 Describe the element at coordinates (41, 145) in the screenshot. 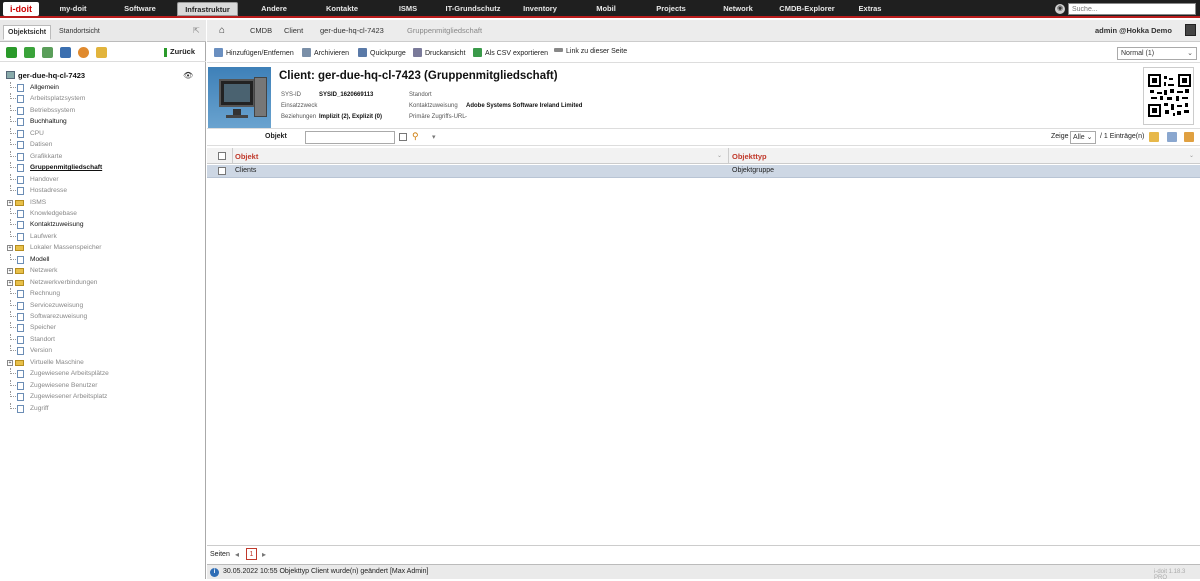

I see `tree-item-label: Datisen` at that location.